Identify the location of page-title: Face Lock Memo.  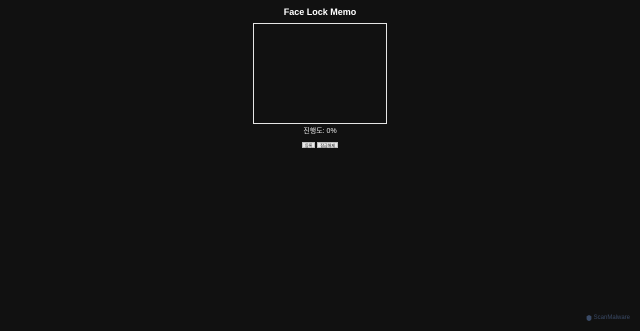
(320, 12).